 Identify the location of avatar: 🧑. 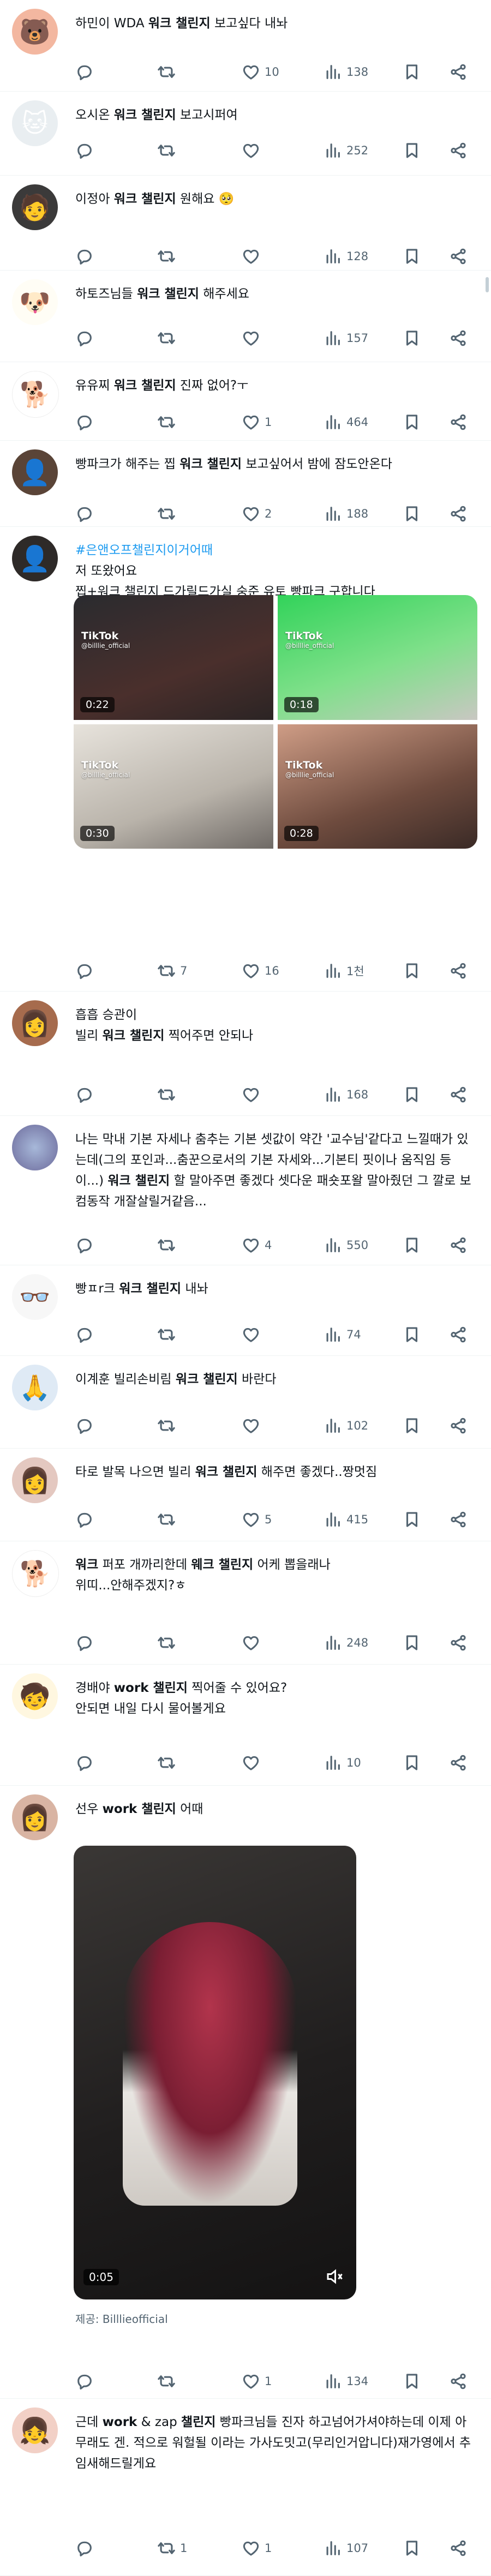
(35, 207).